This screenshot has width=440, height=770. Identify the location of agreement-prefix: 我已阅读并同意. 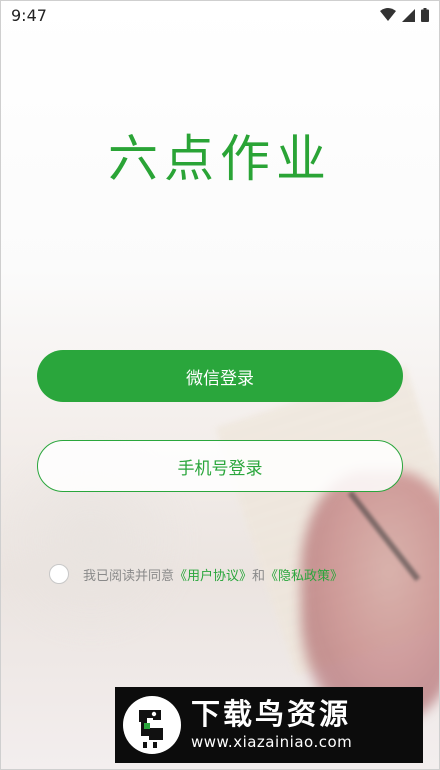
(129, 576).